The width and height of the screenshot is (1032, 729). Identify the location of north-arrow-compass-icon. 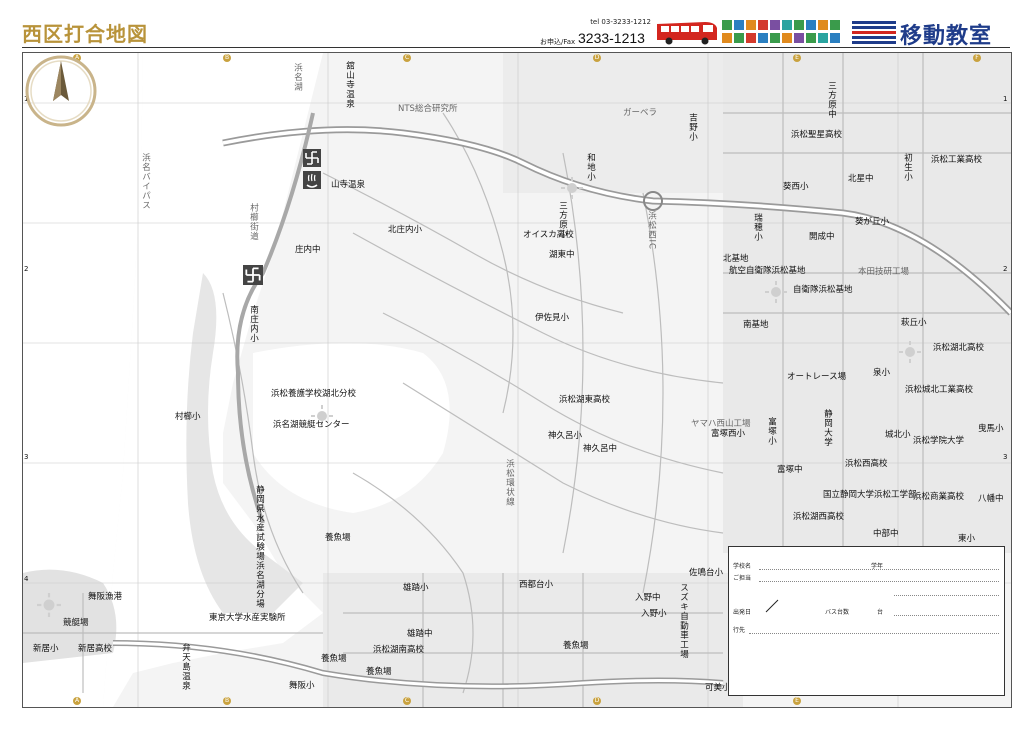
(61, 91).